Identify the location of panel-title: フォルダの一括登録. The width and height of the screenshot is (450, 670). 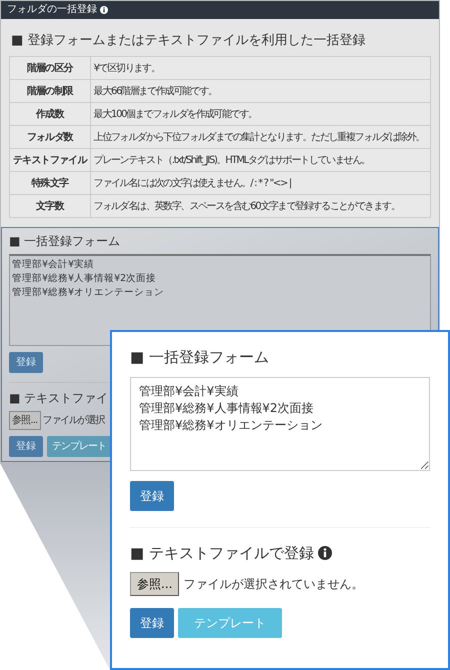
(52, 10).